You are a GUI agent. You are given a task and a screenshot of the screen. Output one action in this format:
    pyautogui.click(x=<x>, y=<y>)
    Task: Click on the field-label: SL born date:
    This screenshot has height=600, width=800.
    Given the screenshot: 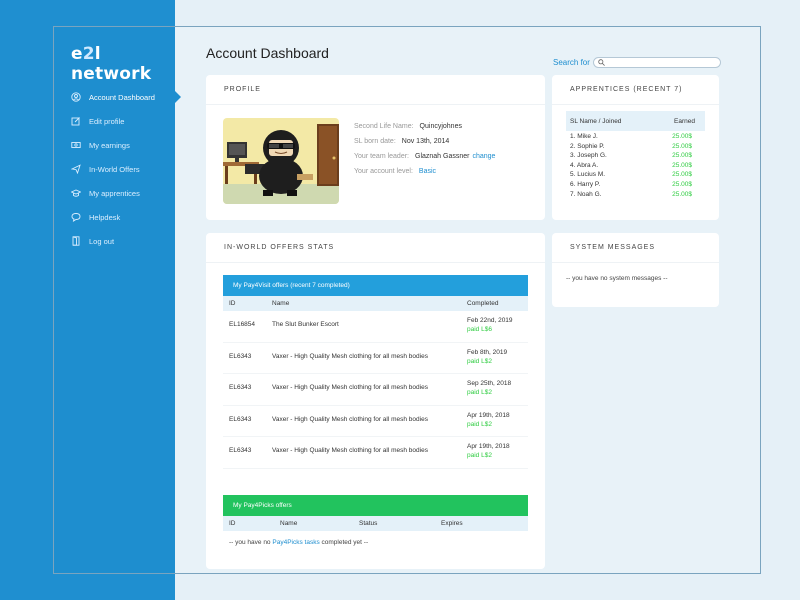 What is the action you would take?
    pyautogui.click(x=375, y=141)
    